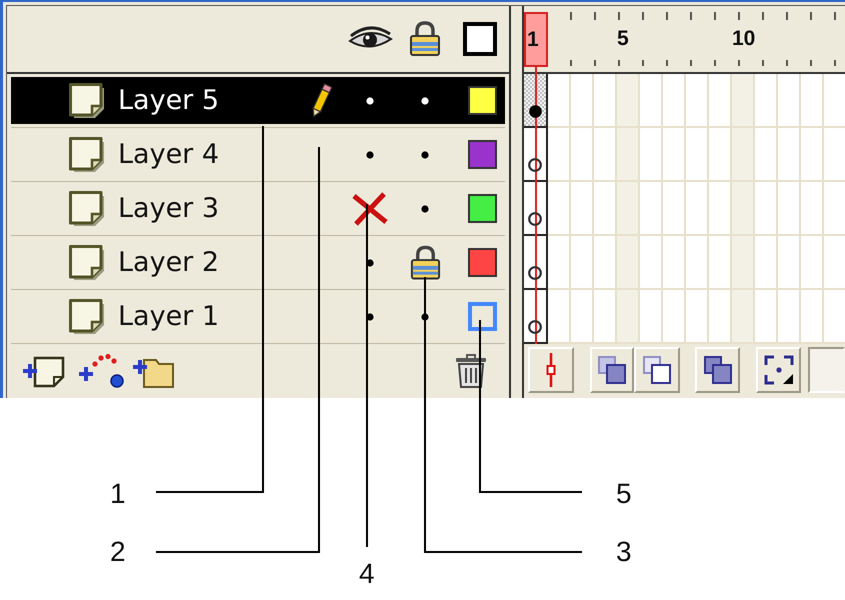  Describe the element at coordinates (258, 155) in the screenshot. I see `layer-row: Layer 4` at that location.